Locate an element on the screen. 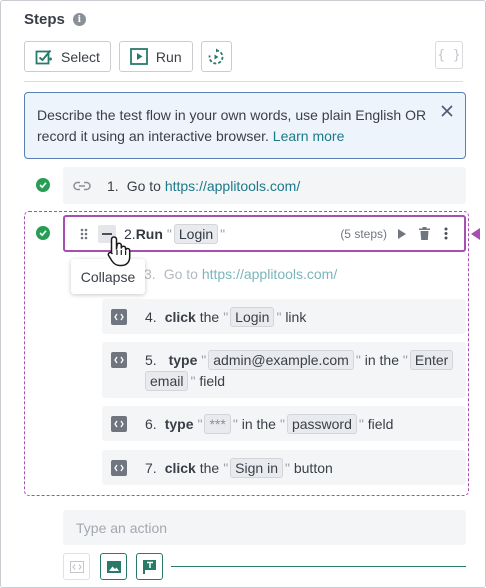 The image size is (486, 588). select-checkbox-icon is located at coordinates (43, 57).